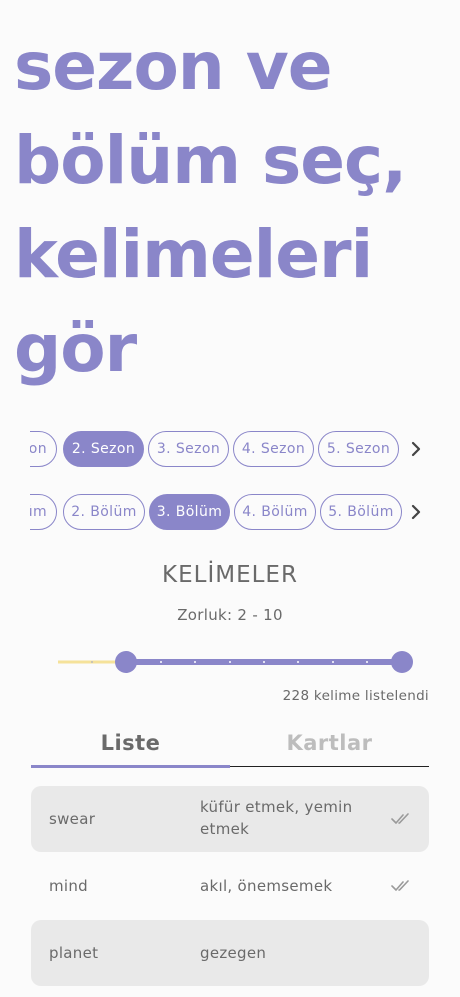 The width and height of the screenshot is (460, 997). Describe the element at coordinates (193, 254) in the screenshot. I see `hero-line: kelimeleri` at that location.